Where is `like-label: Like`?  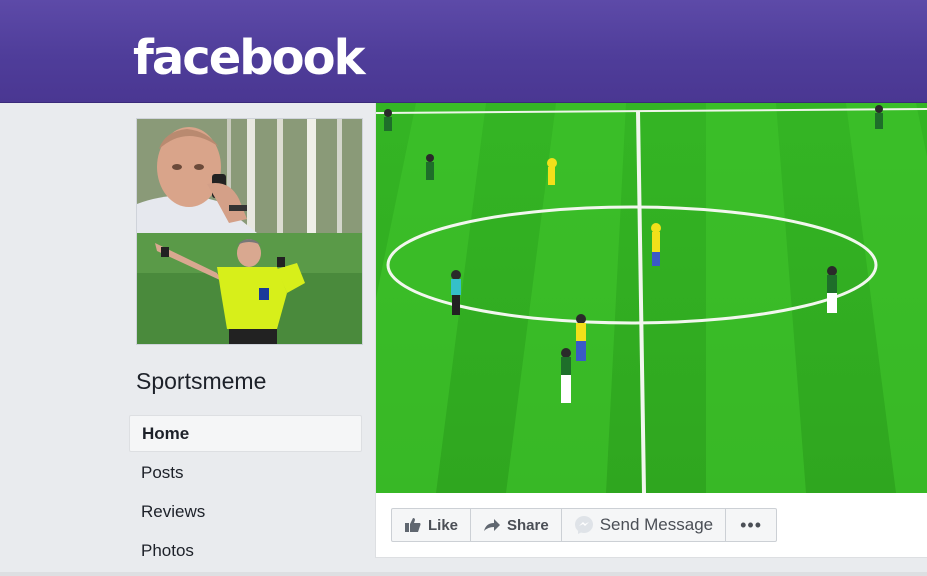
like-label: Like is located at coordinates (443, 525).